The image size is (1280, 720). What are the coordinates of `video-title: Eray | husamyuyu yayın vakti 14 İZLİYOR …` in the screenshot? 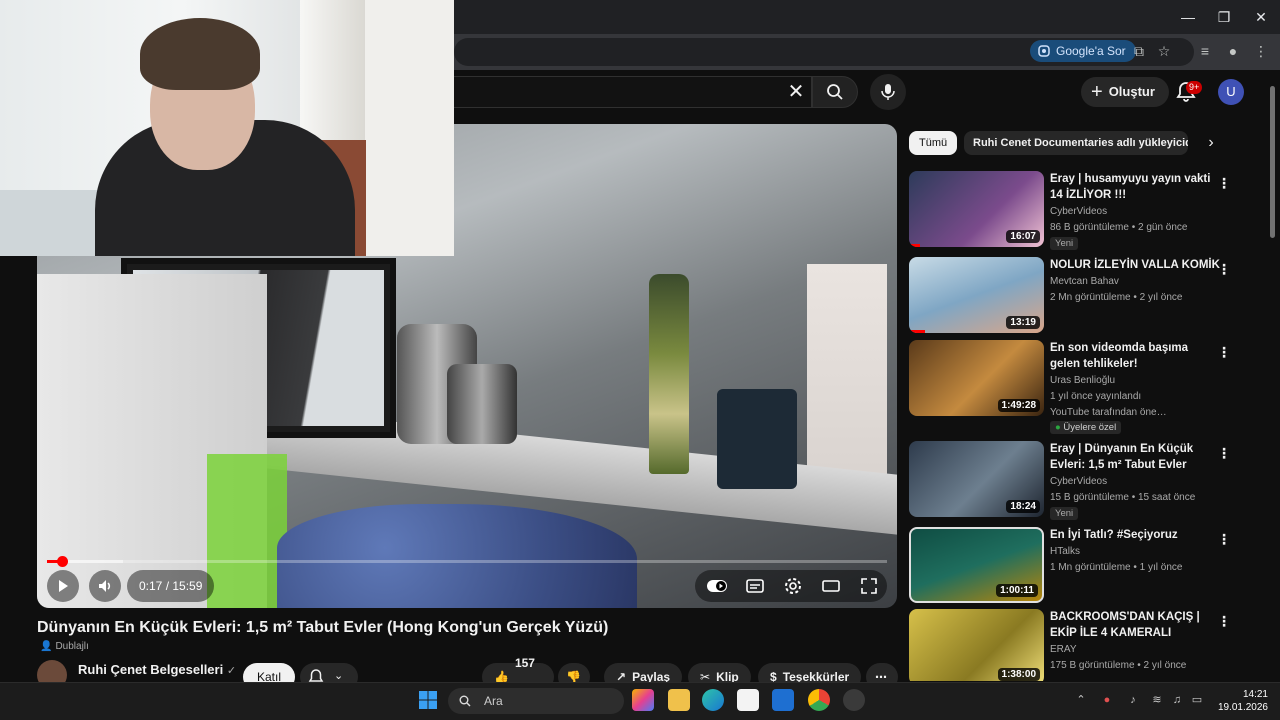 It's located at (1130, 187).